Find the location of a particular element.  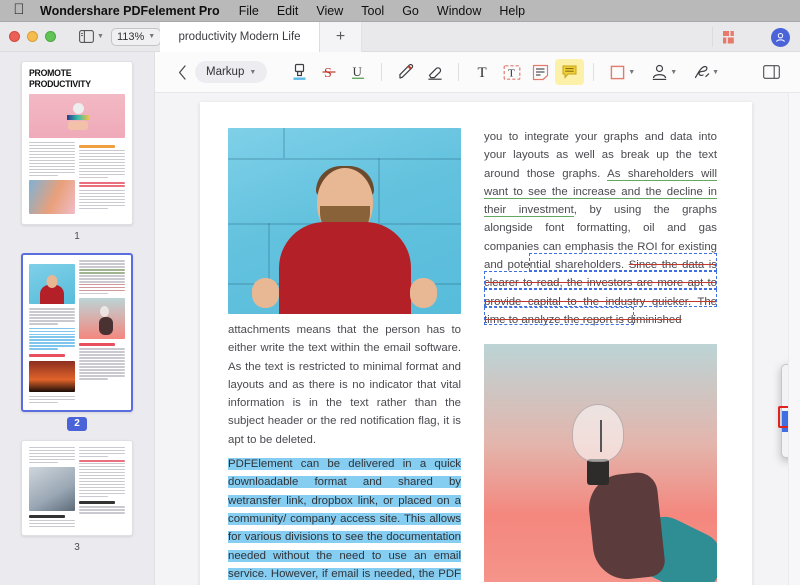

sidebar-toggle-button: ▼ is located at coordinates (91, 36).